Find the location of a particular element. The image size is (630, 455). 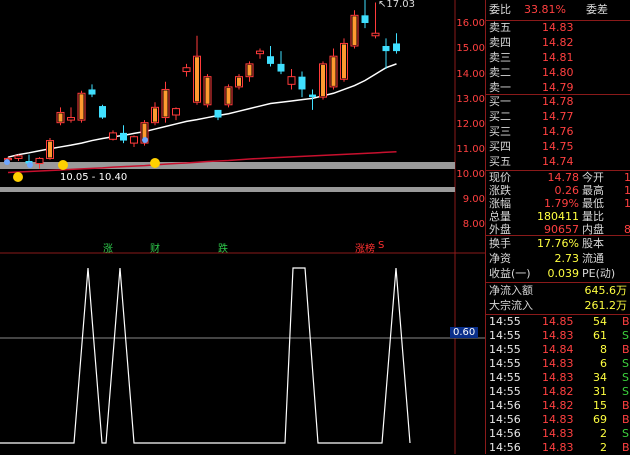

bid-label: 买二 is located at coordinates (500, 116).